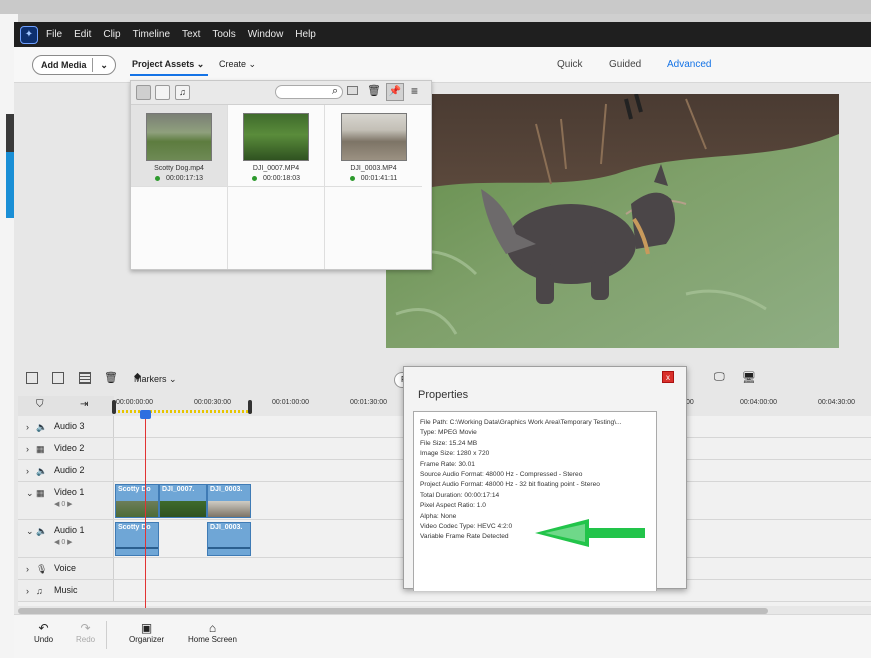 The width and height of the screenshot is (871, 658). What do you see at coordinates (137, 539) in the screenshot?
I see `audio-clip: Scotty Do` at bounding box center [137, 539].